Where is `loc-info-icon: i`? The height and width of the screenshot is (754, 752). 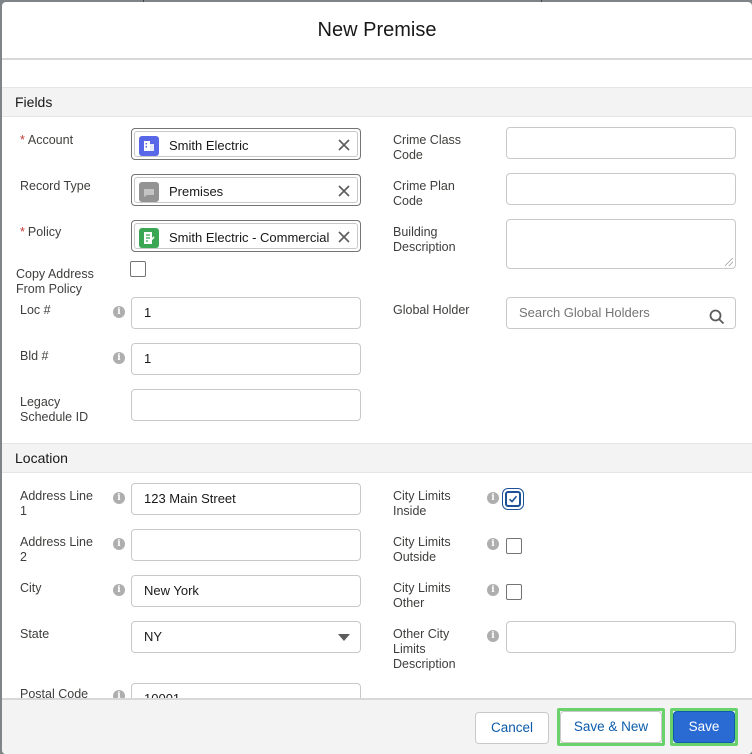 loc-info-icon: i is located at coordinates (119, 312).